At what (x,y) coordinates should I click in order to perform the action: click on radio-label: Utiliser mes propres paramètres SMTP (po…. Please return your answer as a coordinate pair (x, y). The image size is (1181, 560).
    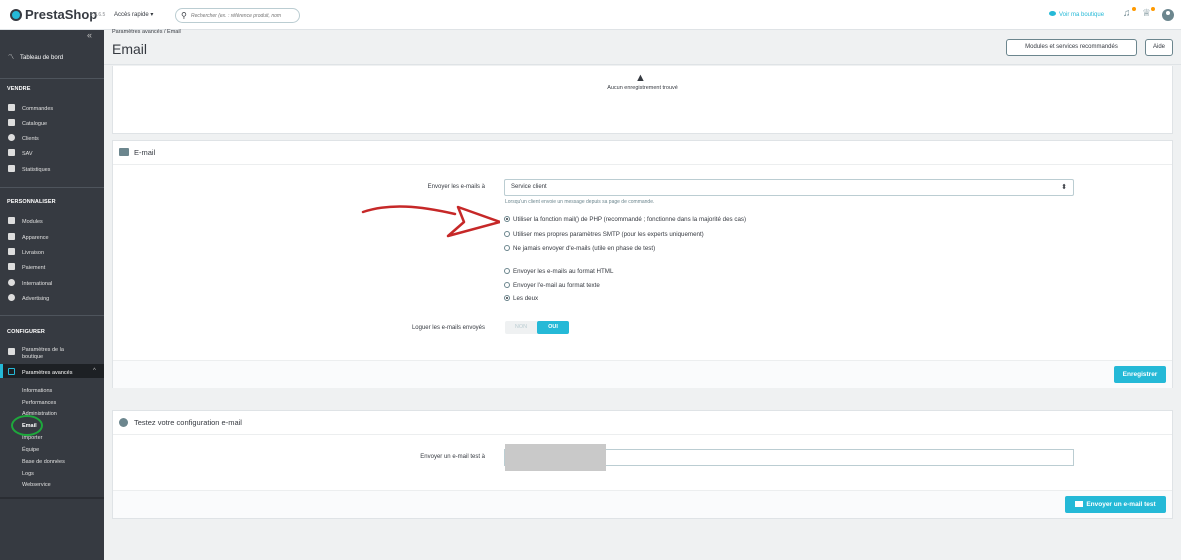
    Looking at the image, I should click on (608, 234).